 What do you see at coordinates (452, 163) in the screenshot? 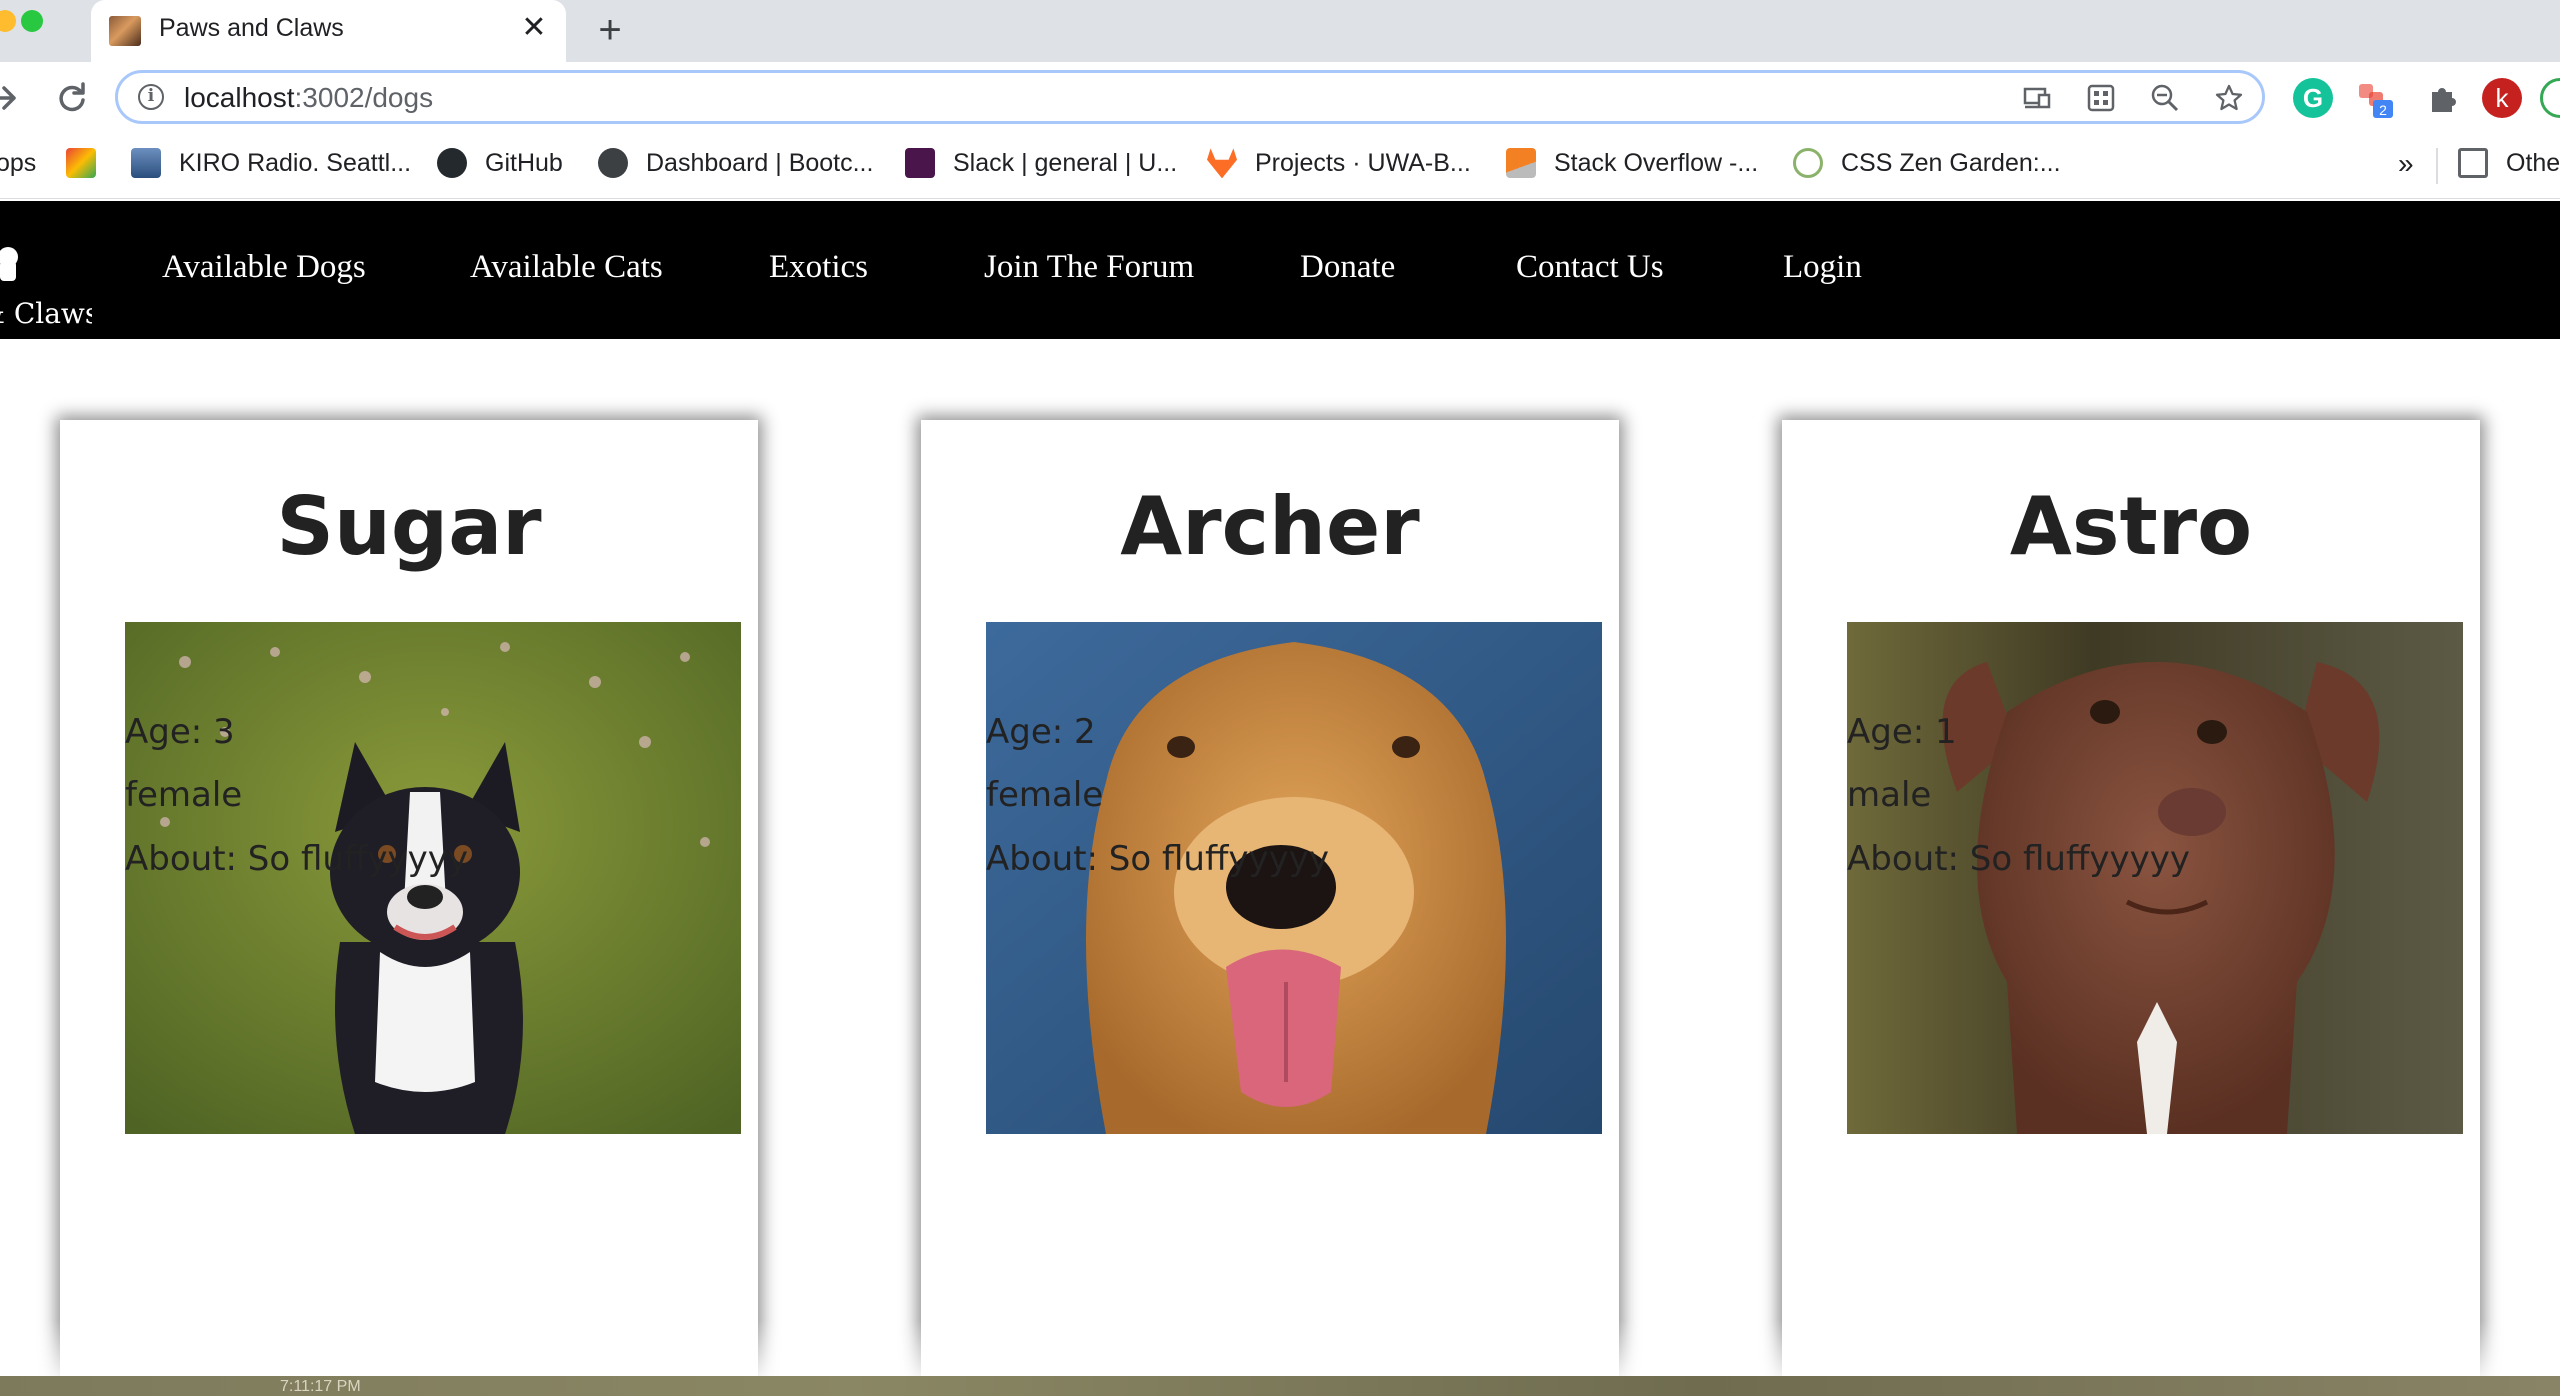
I see `github-icon` at bounding box center [452, 163].